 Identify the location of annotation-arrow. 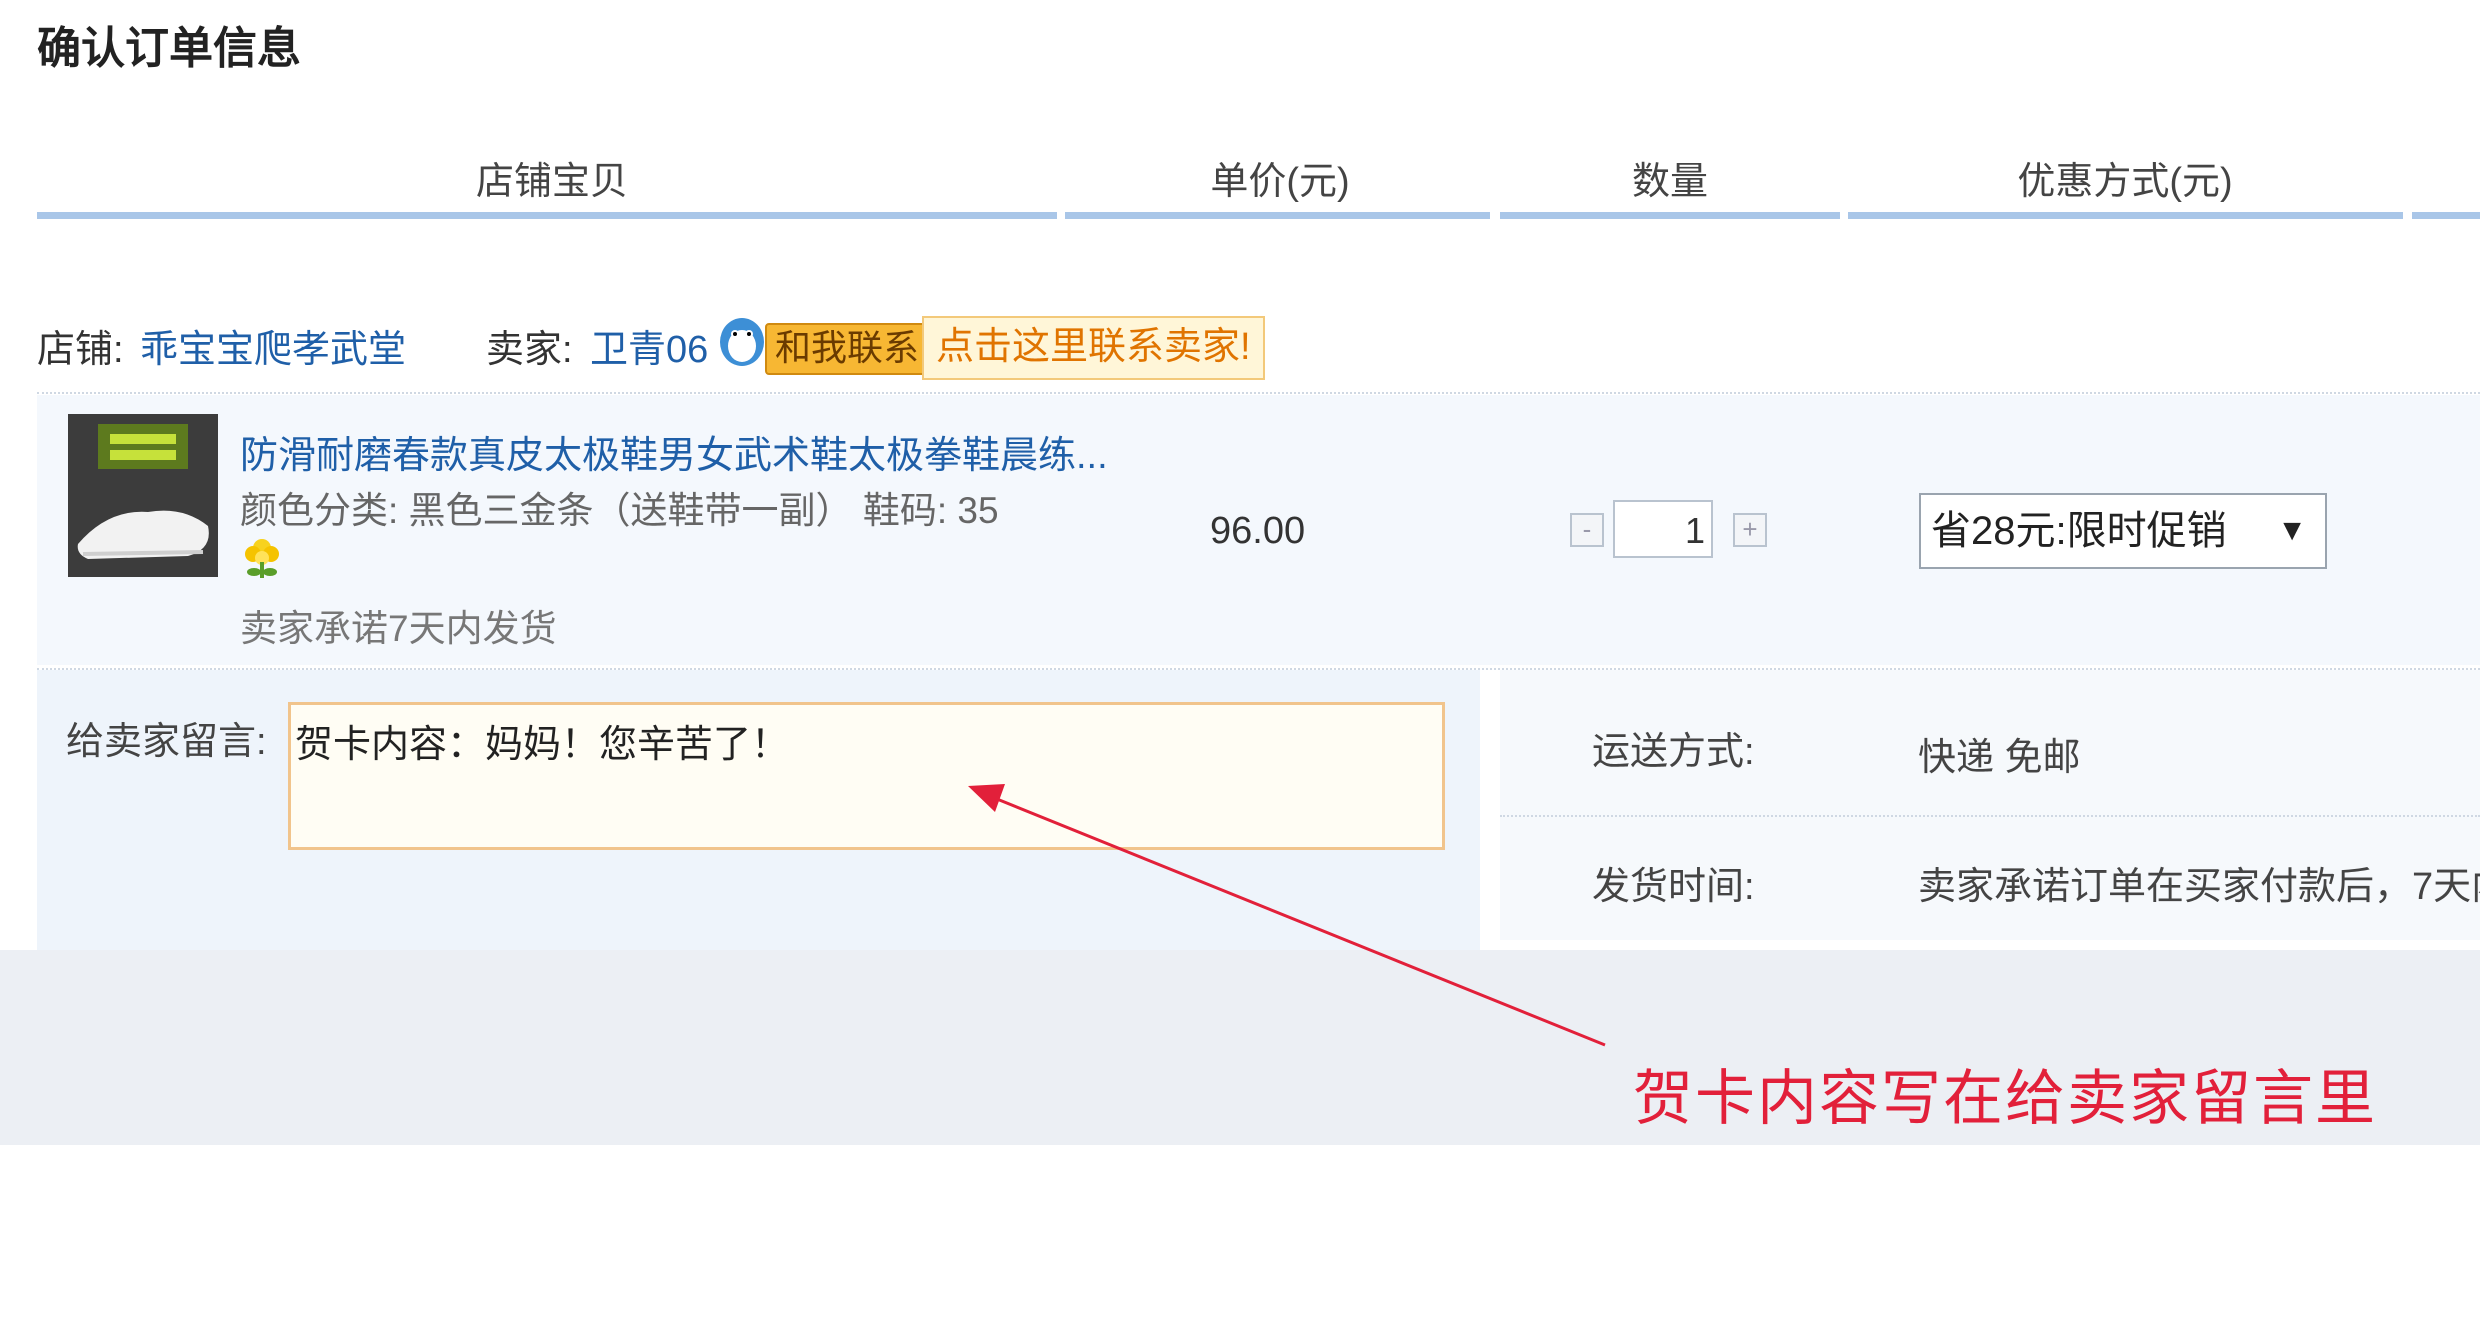
(1287, 915).